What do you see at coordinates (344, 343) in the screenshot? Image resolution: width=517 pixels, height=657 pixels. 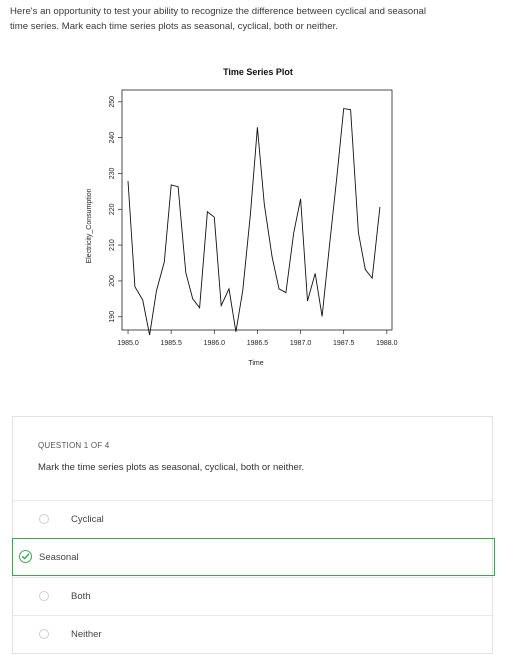 I see `x-tick-label: 1987.5` at bounding box center [344, 343].